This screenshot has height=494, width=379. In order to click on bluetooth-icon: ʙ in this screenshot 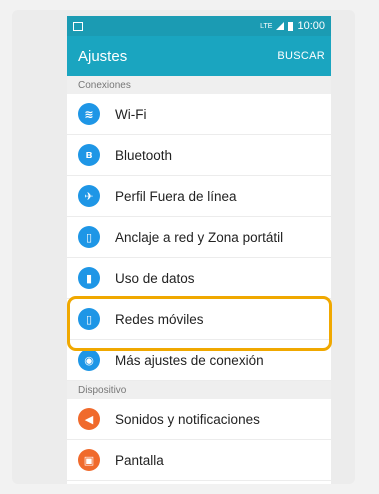, I will do `click(89, 155)`.